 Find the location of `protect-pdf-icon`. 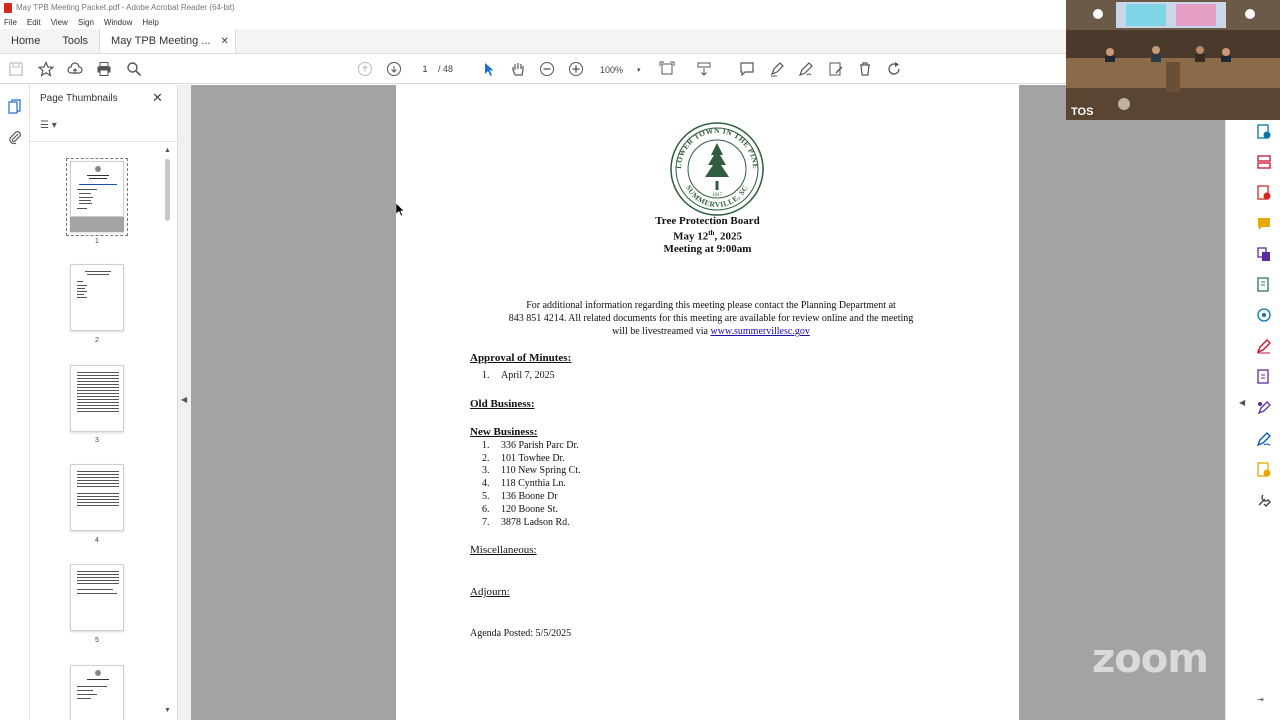

protect-pdf-icon is located at coordinates (1264, 377).